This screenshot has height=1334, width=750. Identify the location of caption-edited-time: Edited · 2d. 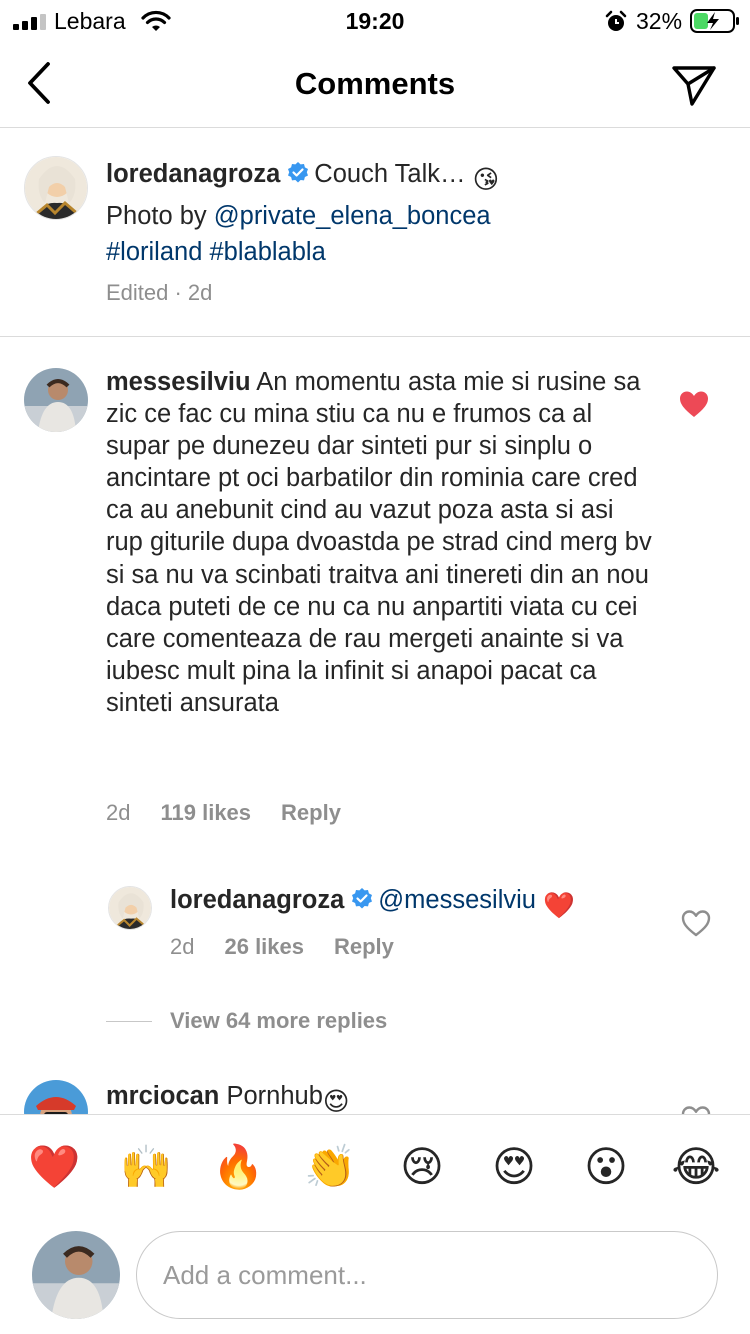
(159, 292).